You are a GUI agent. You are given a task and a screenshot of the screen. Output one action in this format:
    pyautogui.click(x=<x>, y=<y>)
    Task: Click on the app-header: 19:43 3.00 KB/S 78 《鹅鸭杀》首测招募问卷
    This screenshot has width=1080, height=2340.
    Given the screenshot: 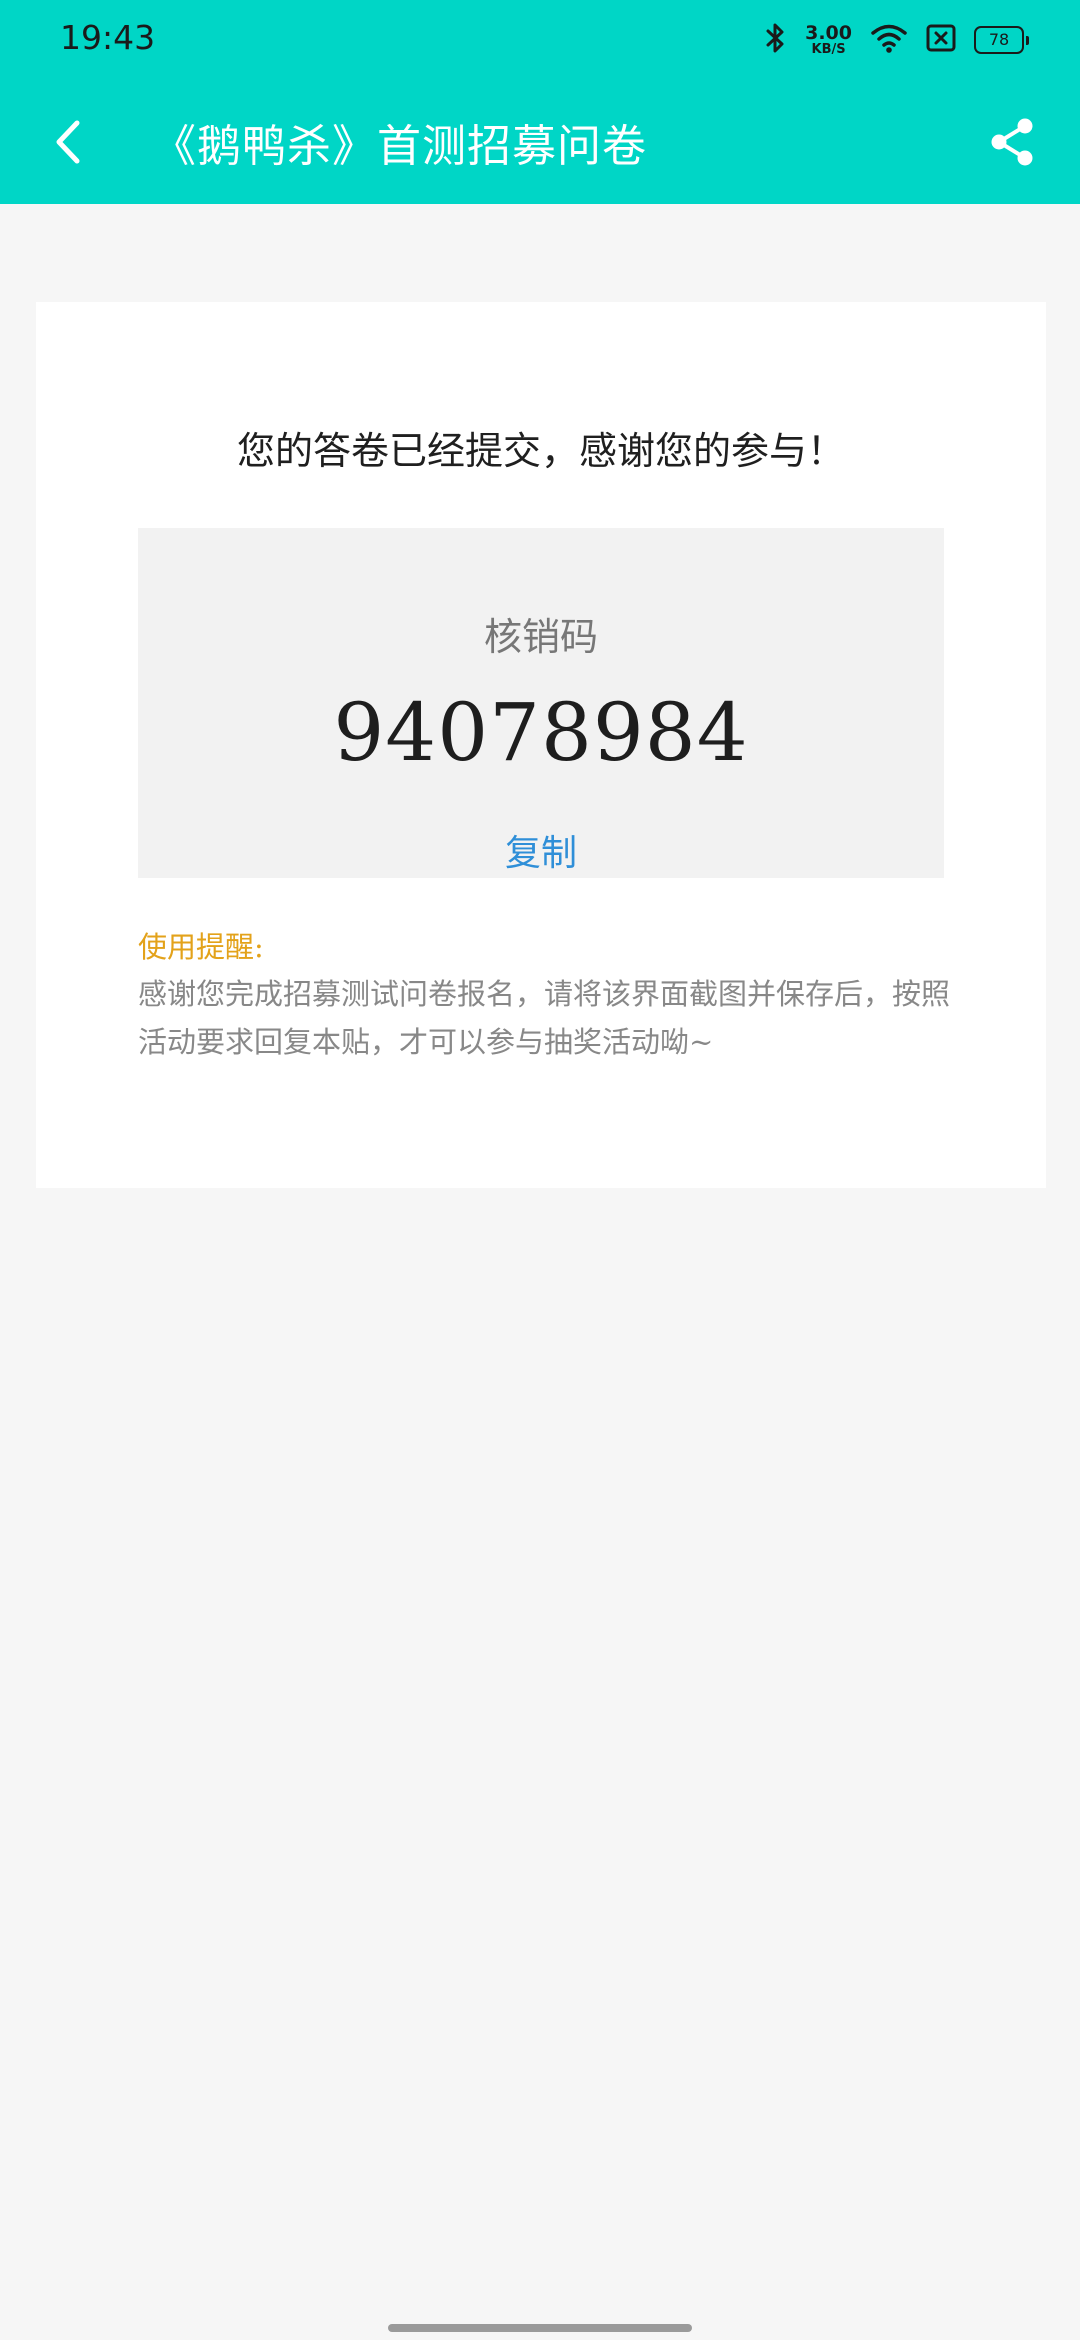 What is the action you would take?
    pyautogui.click(x=540, y=102)
    